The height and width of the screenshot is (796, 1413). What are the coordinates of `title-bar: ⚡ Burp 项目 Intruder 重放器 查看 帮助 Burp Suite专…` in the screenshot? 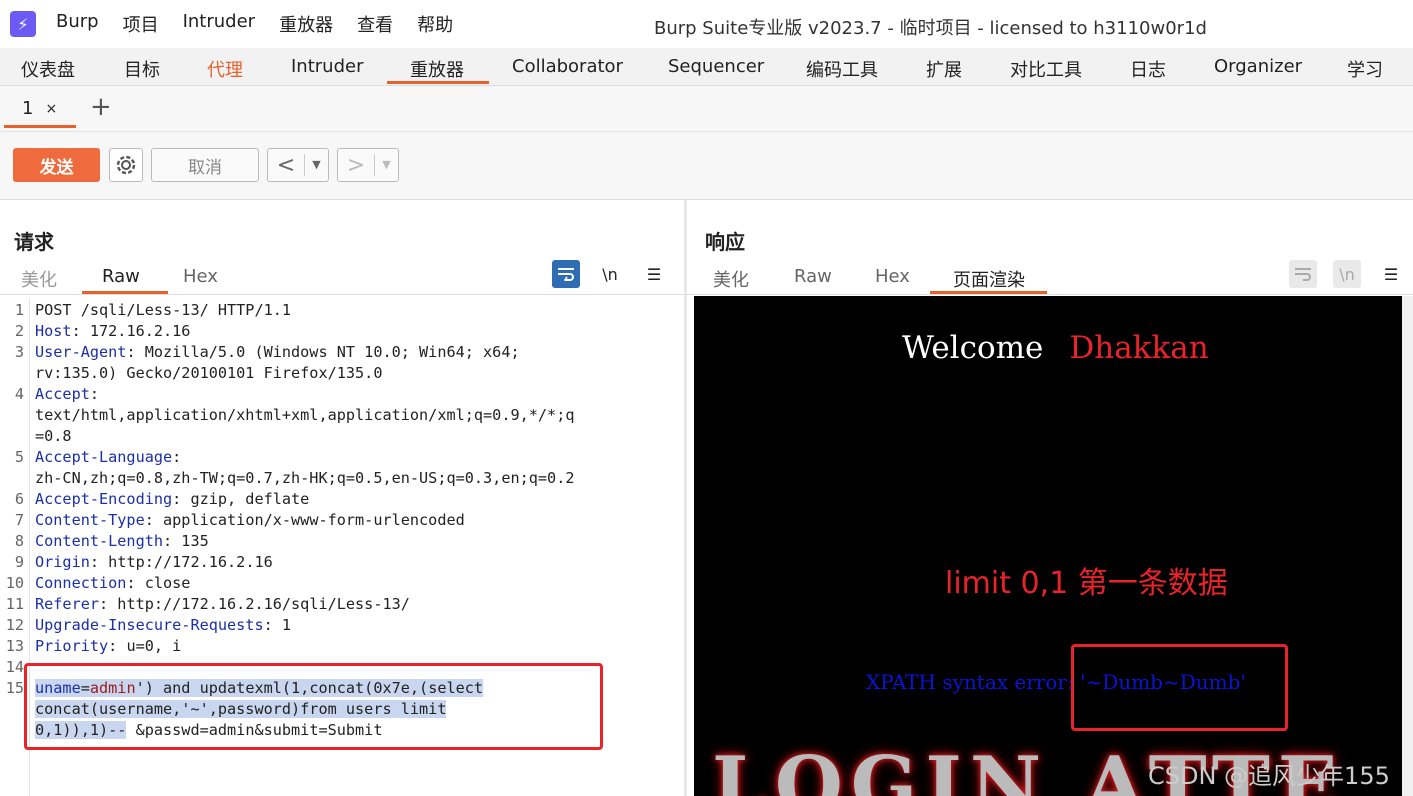 It's located at (706, 24).